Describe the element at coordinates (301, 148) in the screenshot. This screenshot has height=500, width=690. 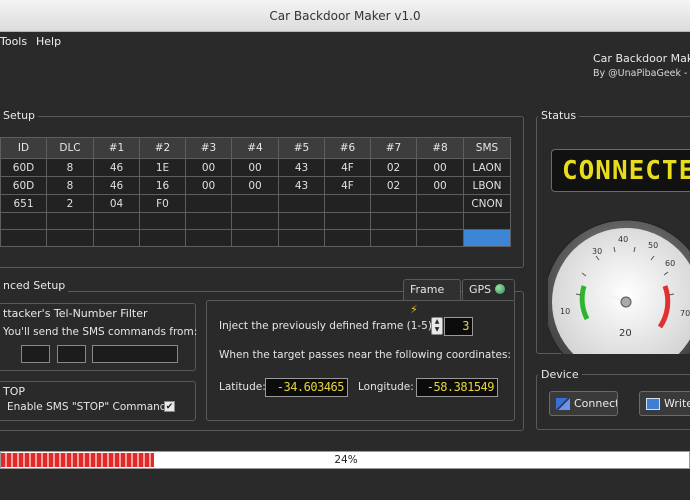
I see `column-header: #5` at that location.